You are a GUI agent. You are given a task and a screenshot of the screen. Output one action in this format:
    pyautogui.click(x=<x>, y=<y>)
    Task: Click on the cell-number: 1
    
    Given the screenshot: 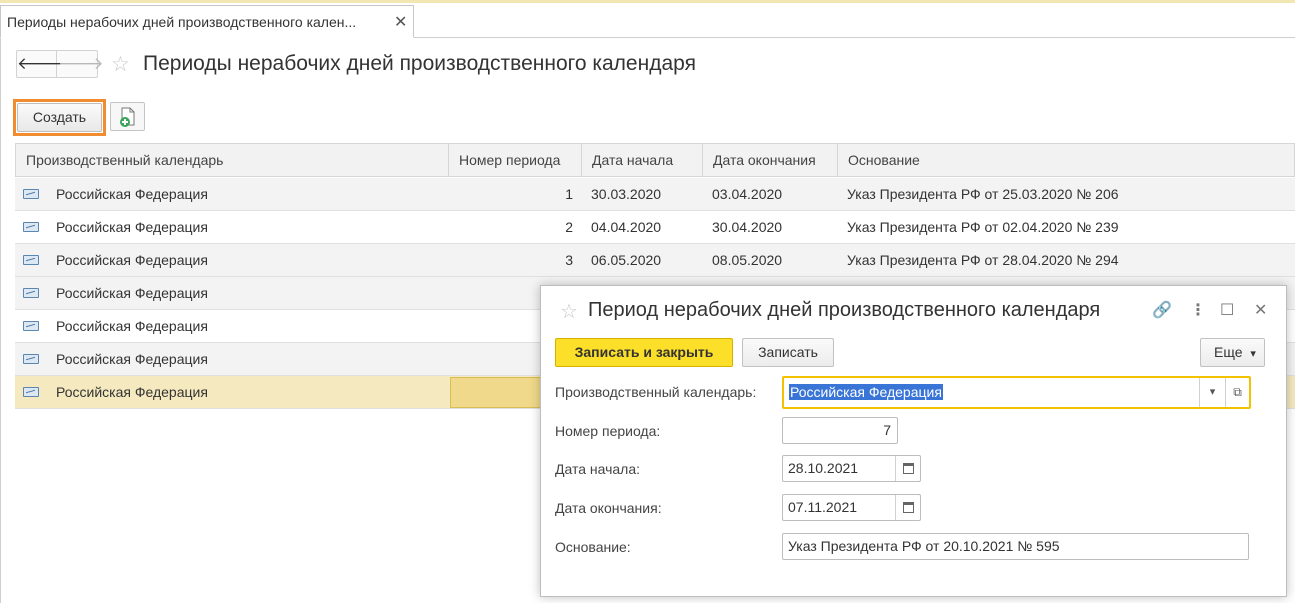 What is the action you would take?
    pyautogui.click(x=569, y=194)
    